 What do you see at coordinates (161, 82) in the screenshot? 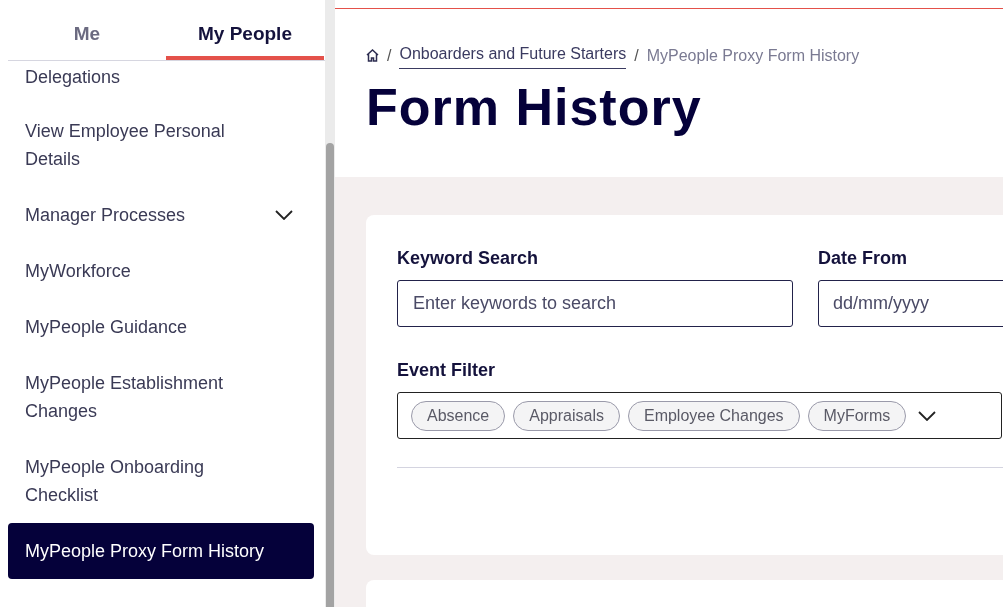
I see `sidebar-item: Delegations` at bounding box center [161, 82].